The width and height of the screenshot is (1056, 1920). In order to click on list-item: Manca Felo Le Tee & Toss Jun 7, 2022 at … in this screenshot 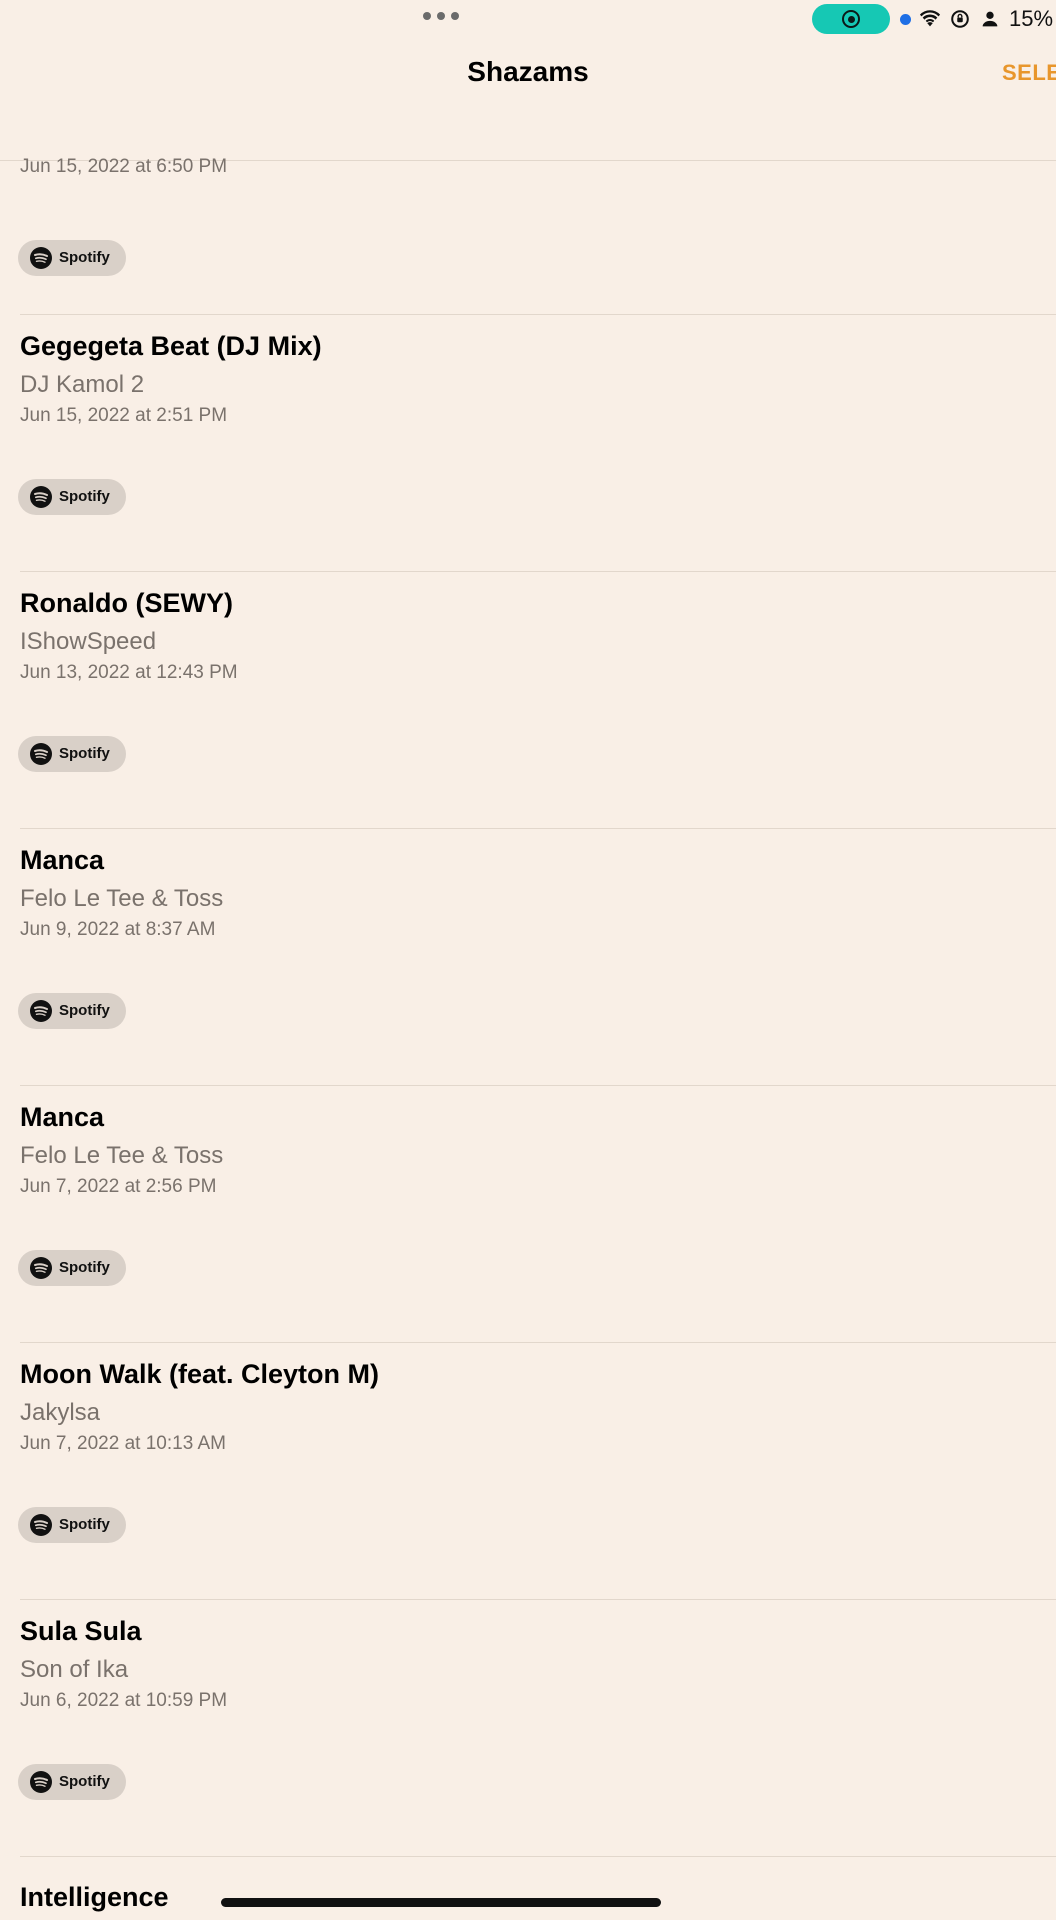, I will do `click(528, 1214)`.